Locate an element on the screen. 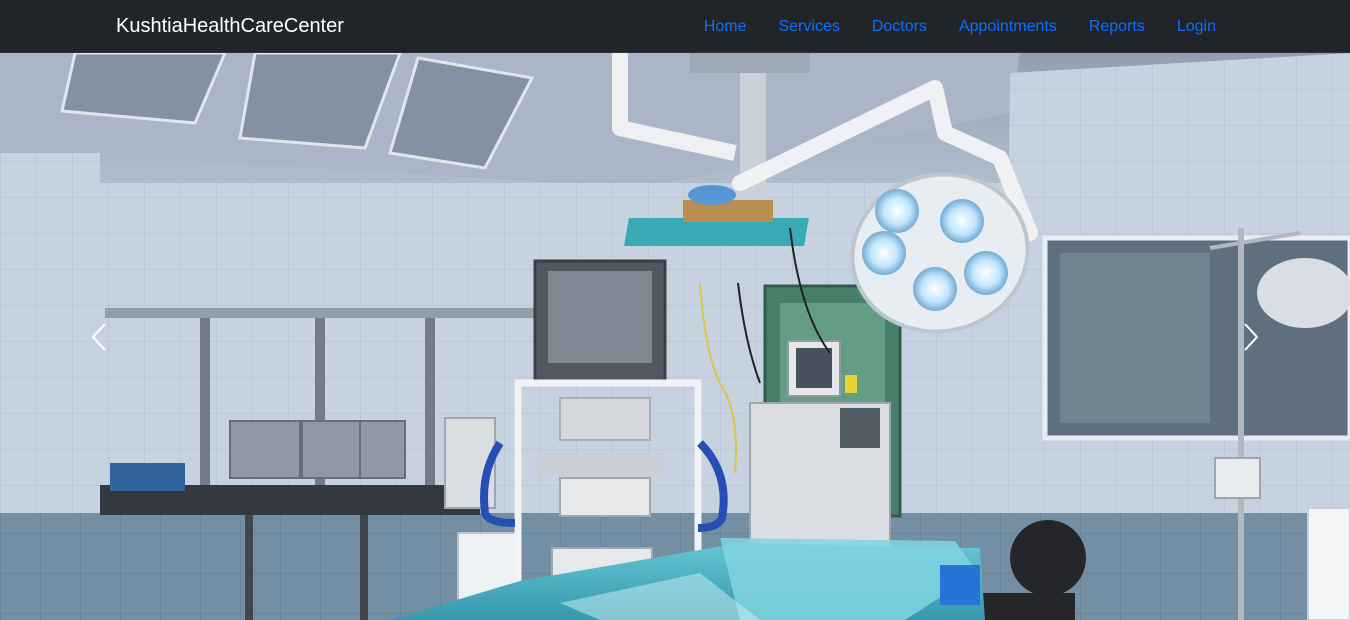 The height and width of the screenshot is (620, 1350). nav-link-home: Home is located at coordinates (725, 27).